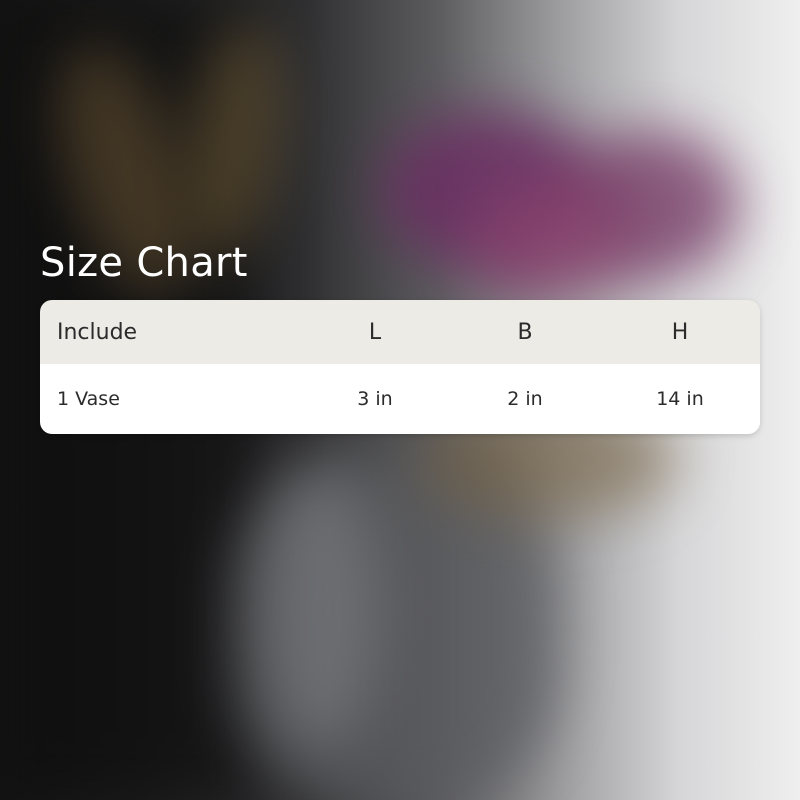 This screenshot has height=800, width=800. What do you see at coordinates (144, 263) in the screenshot?
I see `size-chart-title: Size Chart` at bounding box center [144, 263].